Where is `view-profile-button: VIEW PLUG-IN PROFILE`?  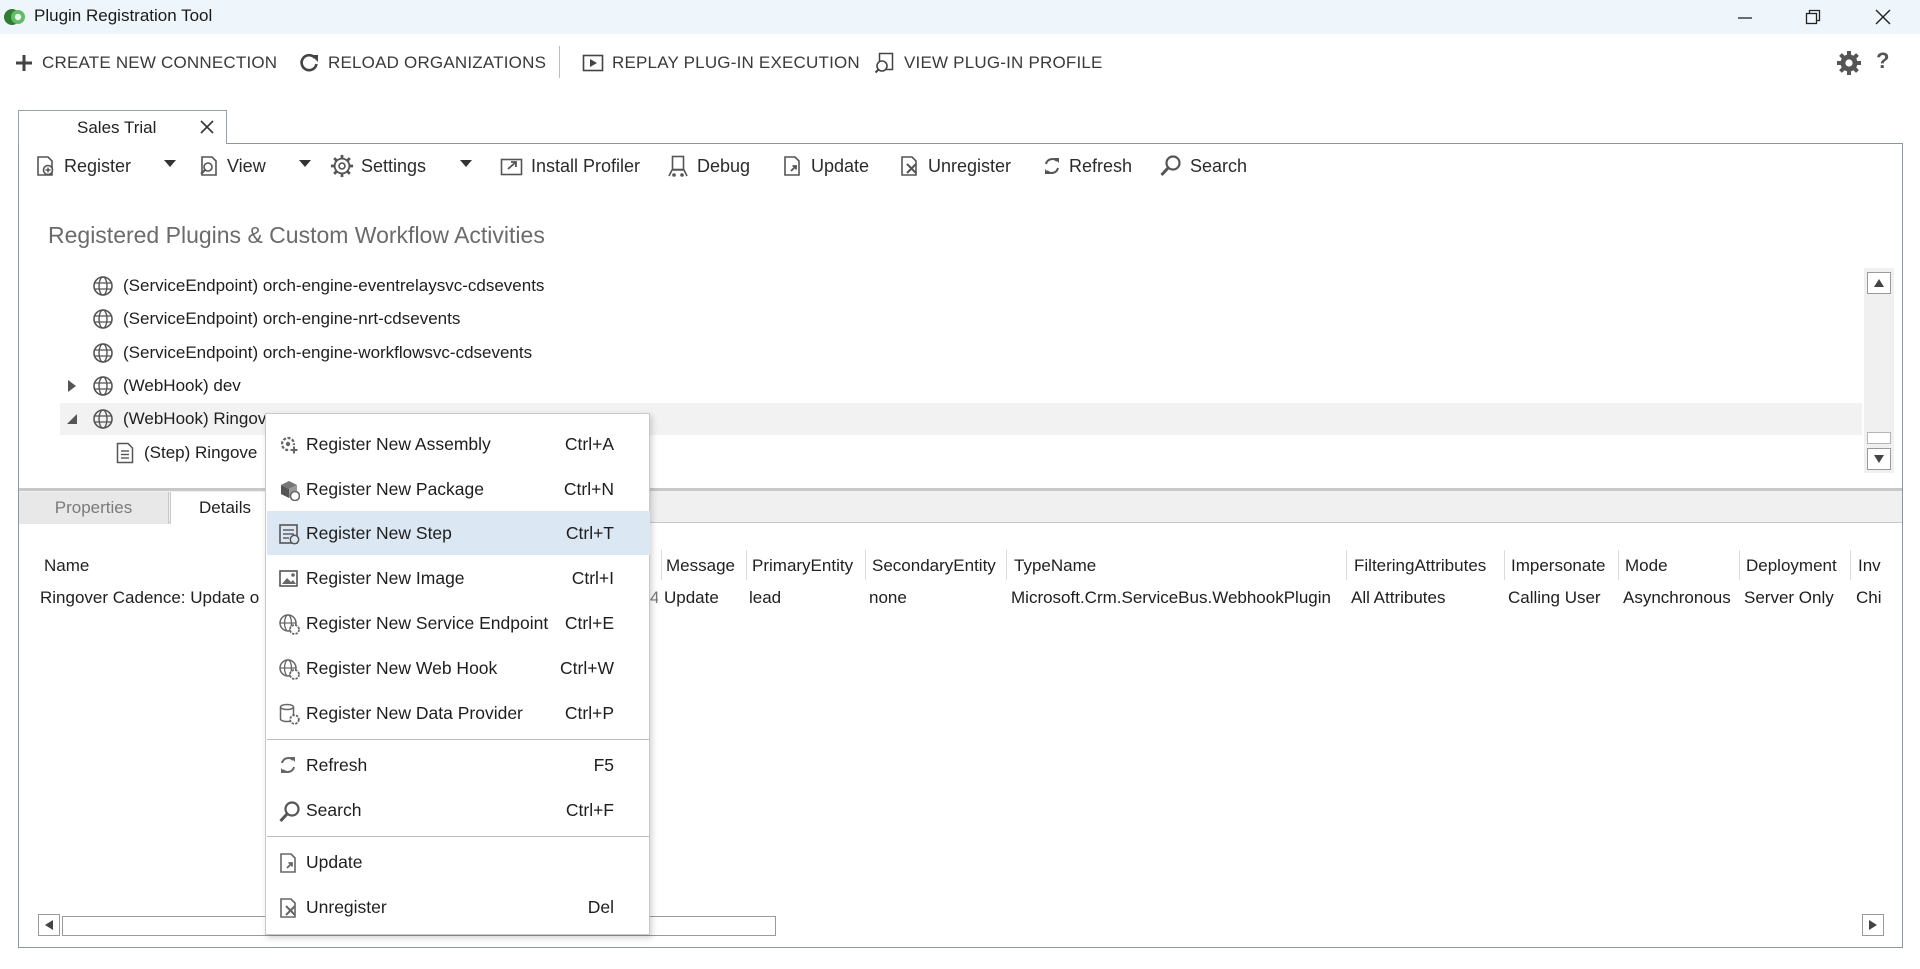
view-profile-button: VIEW PLUG-IN PROFILE is located at coordinates (988, 63).